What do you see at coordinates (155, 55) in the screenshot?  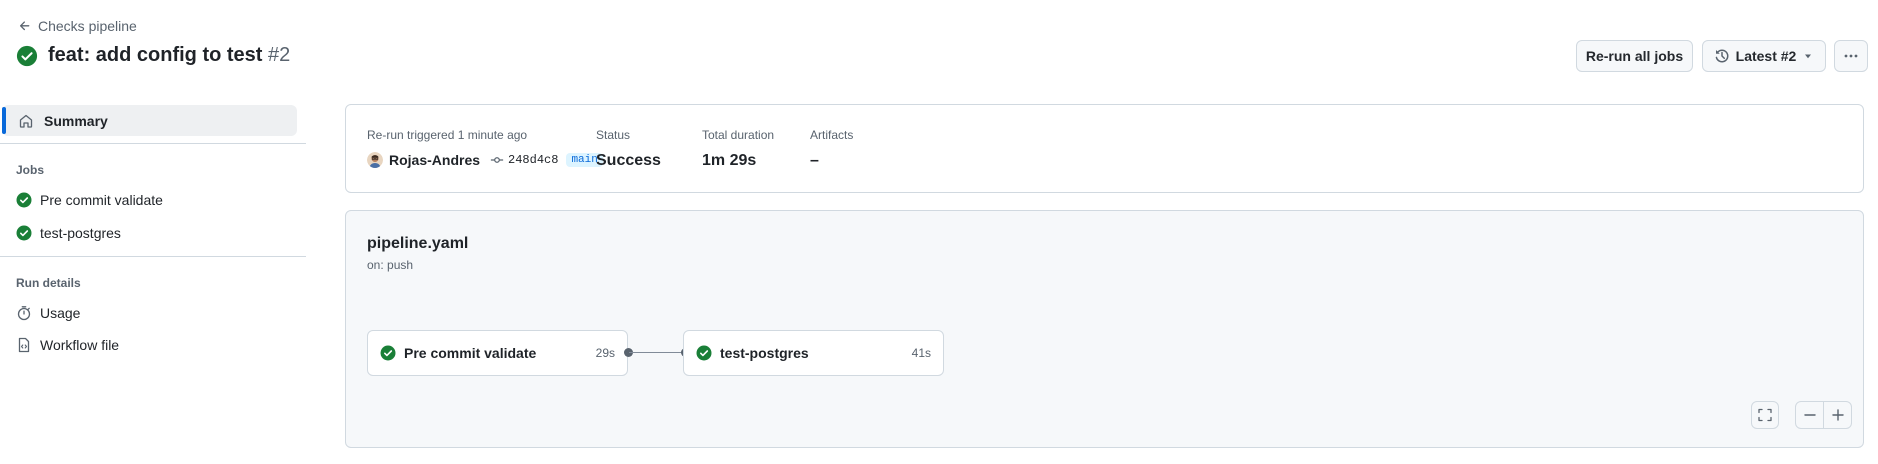 I see `run-title: feat: add config to test` at bounding box center [155, 55].